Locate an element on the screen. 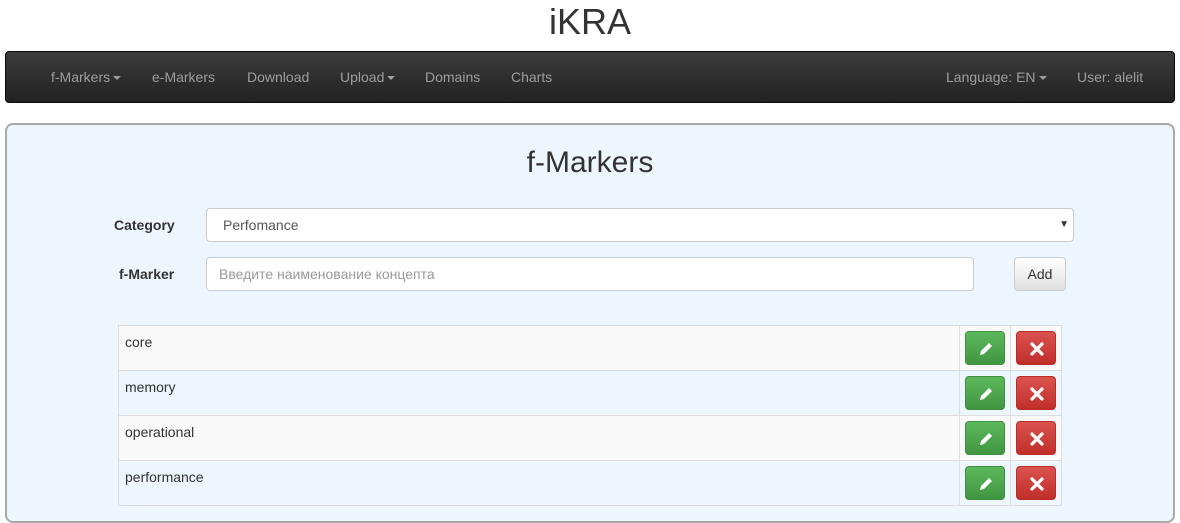 The image size is (1180, 523). marker-name: core is located at coordinates (539, 348).